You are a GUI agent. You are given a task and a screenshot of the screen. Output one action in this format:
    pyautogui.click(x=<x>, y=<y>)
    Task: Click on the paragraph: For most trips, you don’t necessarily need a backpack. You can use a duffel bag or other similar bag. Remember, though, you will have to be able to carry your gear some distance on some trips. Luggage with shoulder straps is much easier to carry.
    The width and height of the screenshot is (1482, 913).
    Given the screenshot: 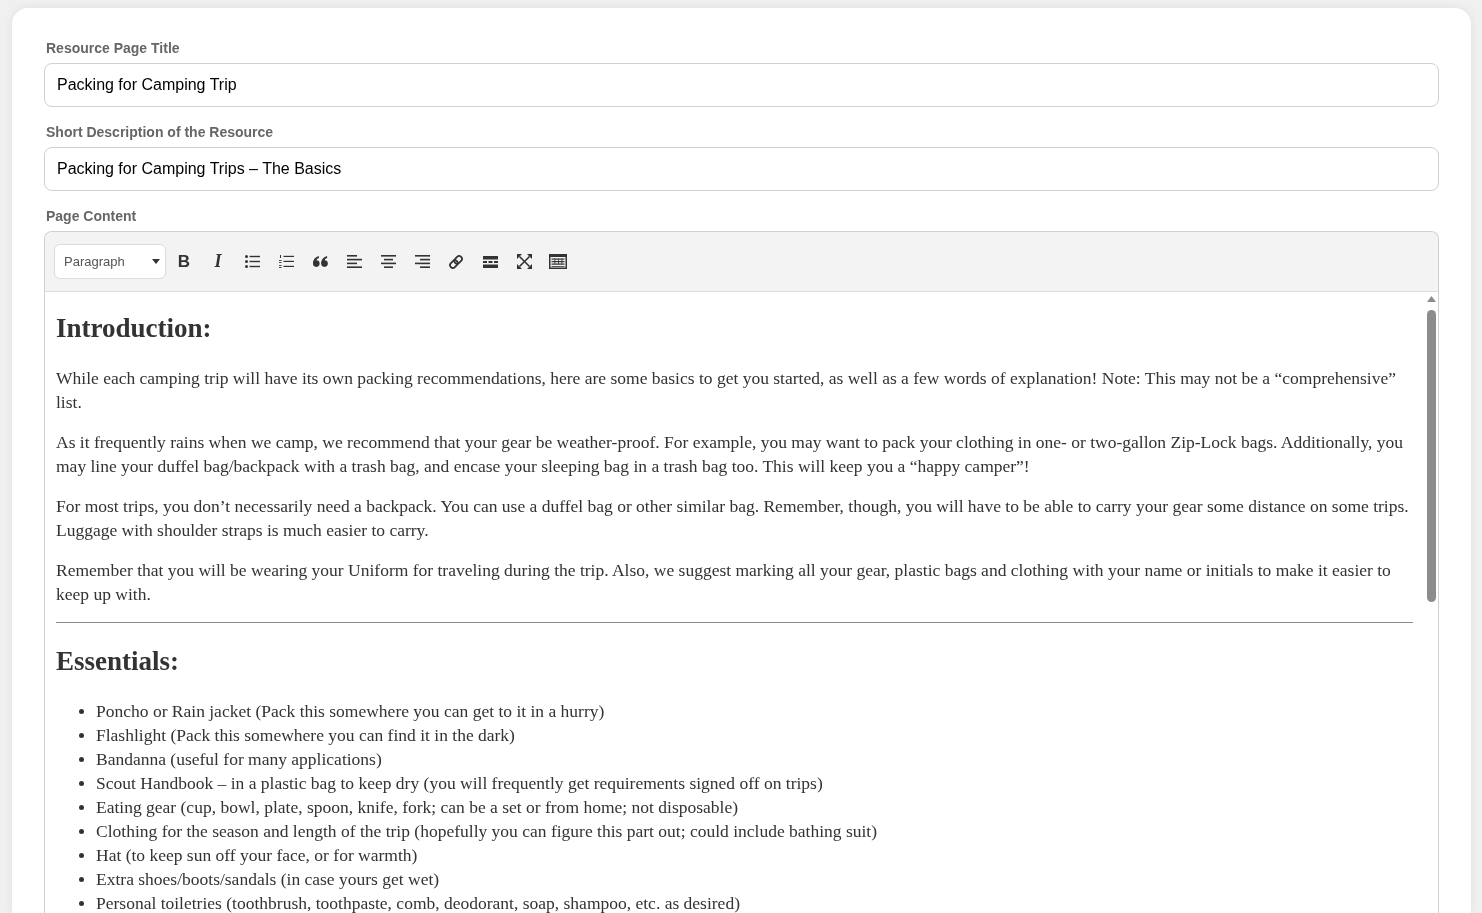 What is the action you would take?
    pyautogui.click(x=733, y=518)
    